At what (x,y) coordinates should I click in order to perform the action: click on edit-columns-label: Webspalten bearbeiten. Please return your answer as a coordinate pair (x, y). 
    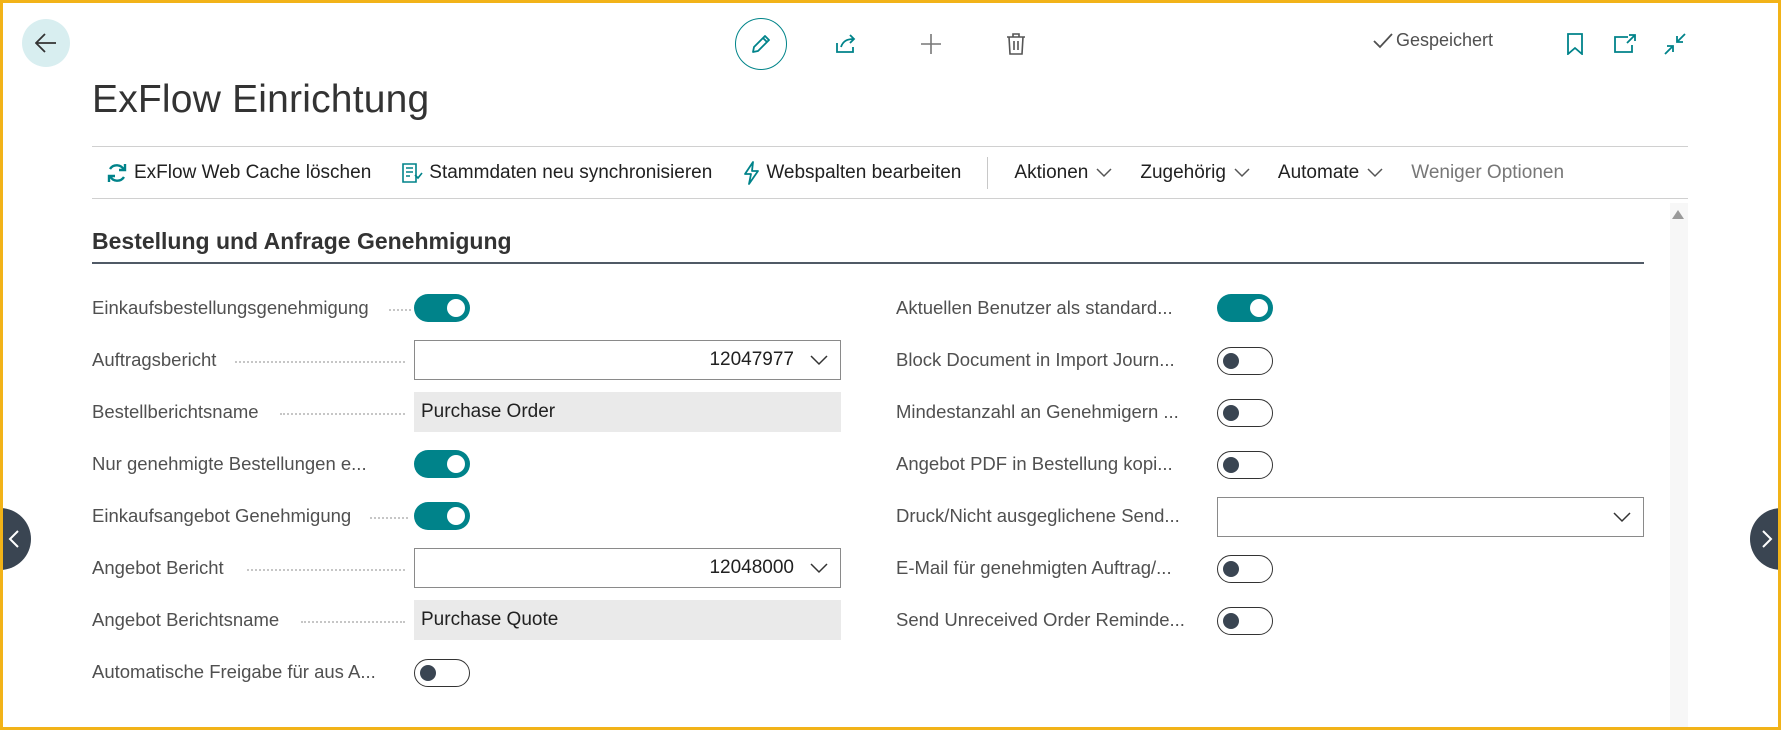
    Looking at the image, I should click on (864, 172).